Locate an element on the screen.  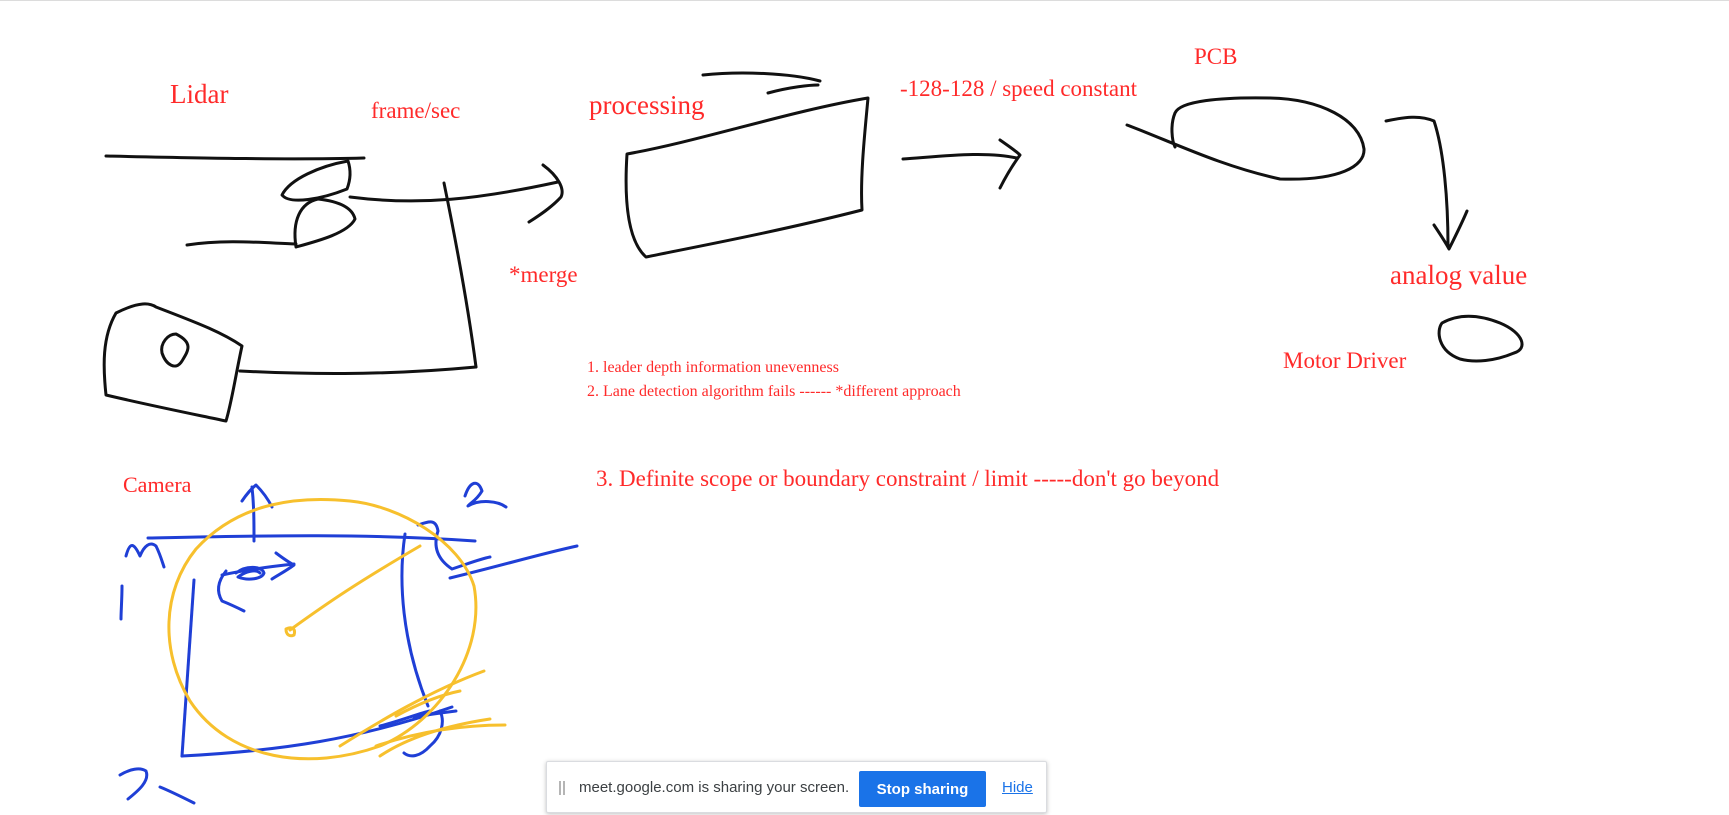
lidar-label: Lidar is located at coordinates (199, 94).